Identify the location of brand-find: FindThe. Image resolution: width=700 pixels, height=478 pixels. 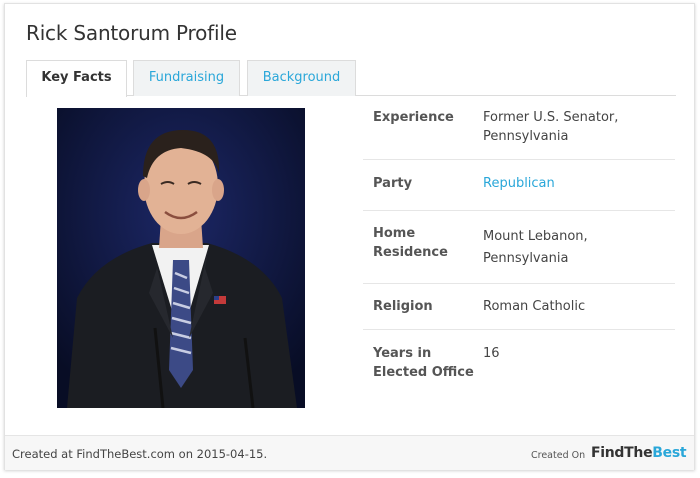
(622, 453).